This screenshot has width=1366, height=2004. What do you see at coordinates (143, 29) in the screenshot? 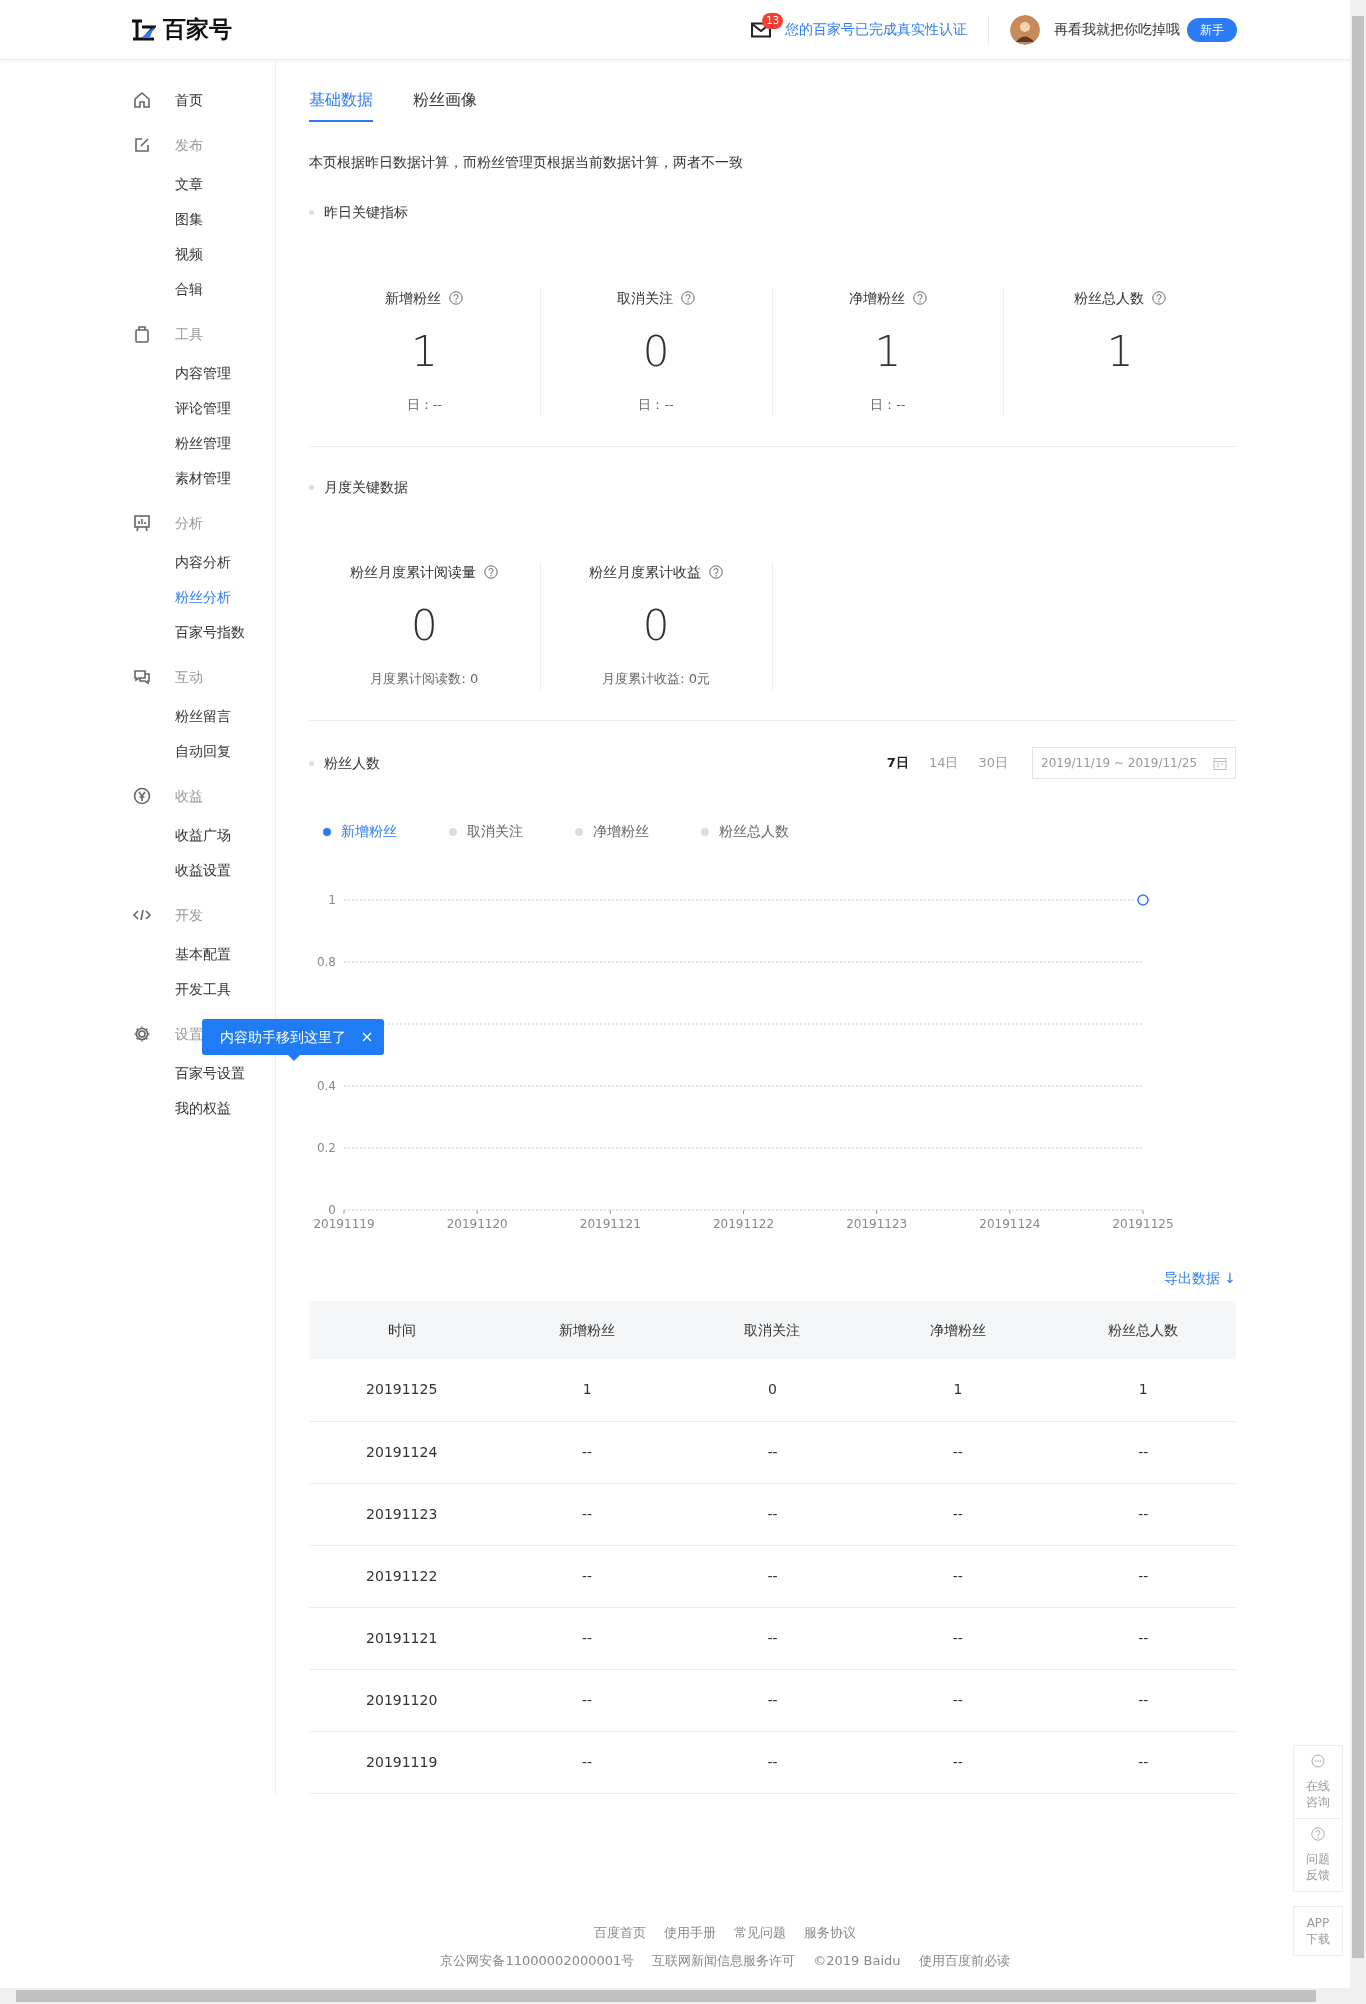
I see `logo-icon` at bounding box center [143, 29].